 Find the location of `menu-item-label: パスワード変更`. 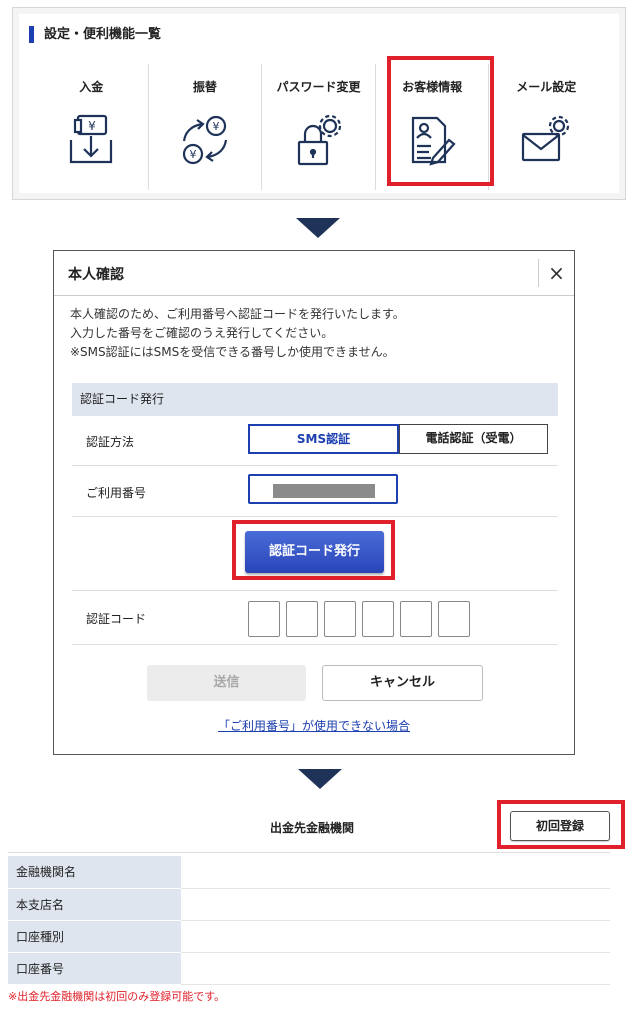

menu-item-label: パスワード変更 is located at coordinates (318, 87).